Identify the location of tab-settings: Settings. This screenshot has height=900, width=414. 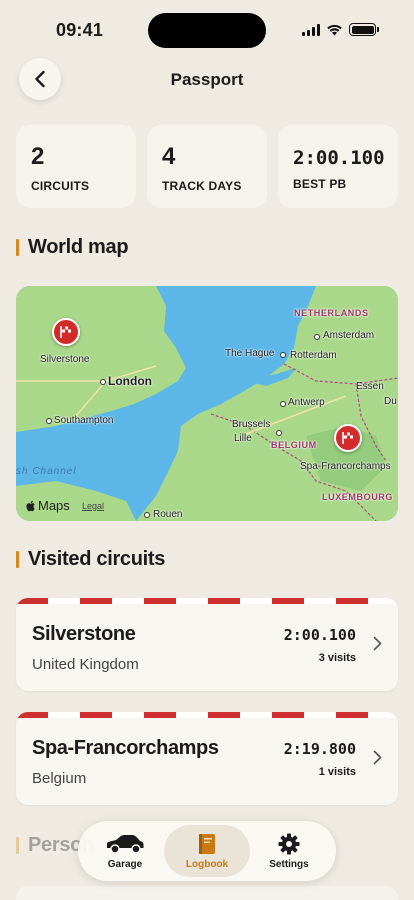
(289, 851).